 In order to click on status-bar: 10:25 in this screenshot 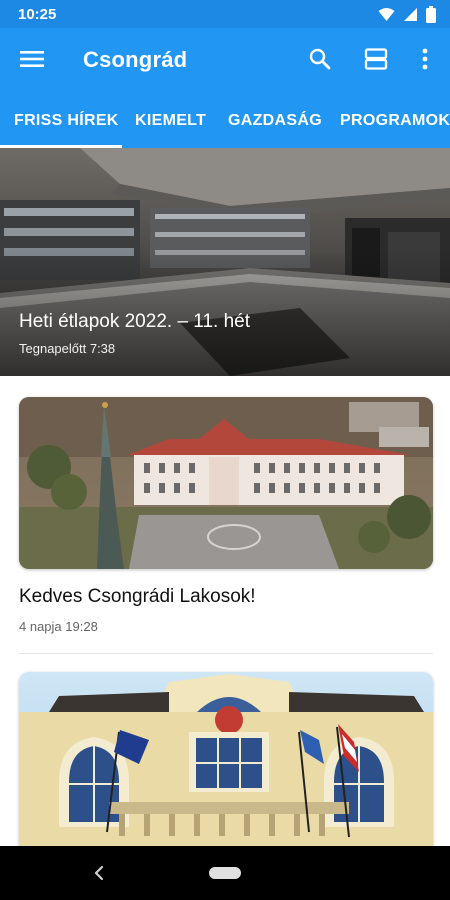, I will do `click(225, 14)`.